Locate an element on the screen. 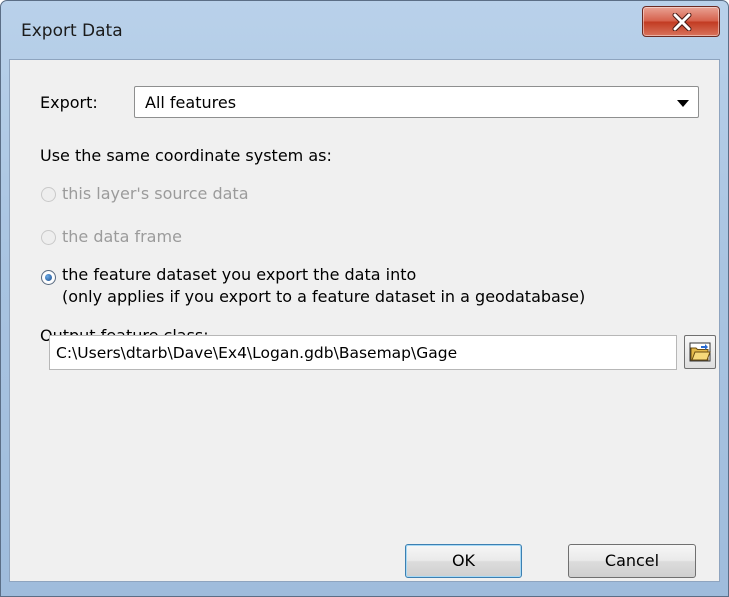 The image size is (729, 597). radio-data-frame-label: the data frame is located at coordinates (122, 236).